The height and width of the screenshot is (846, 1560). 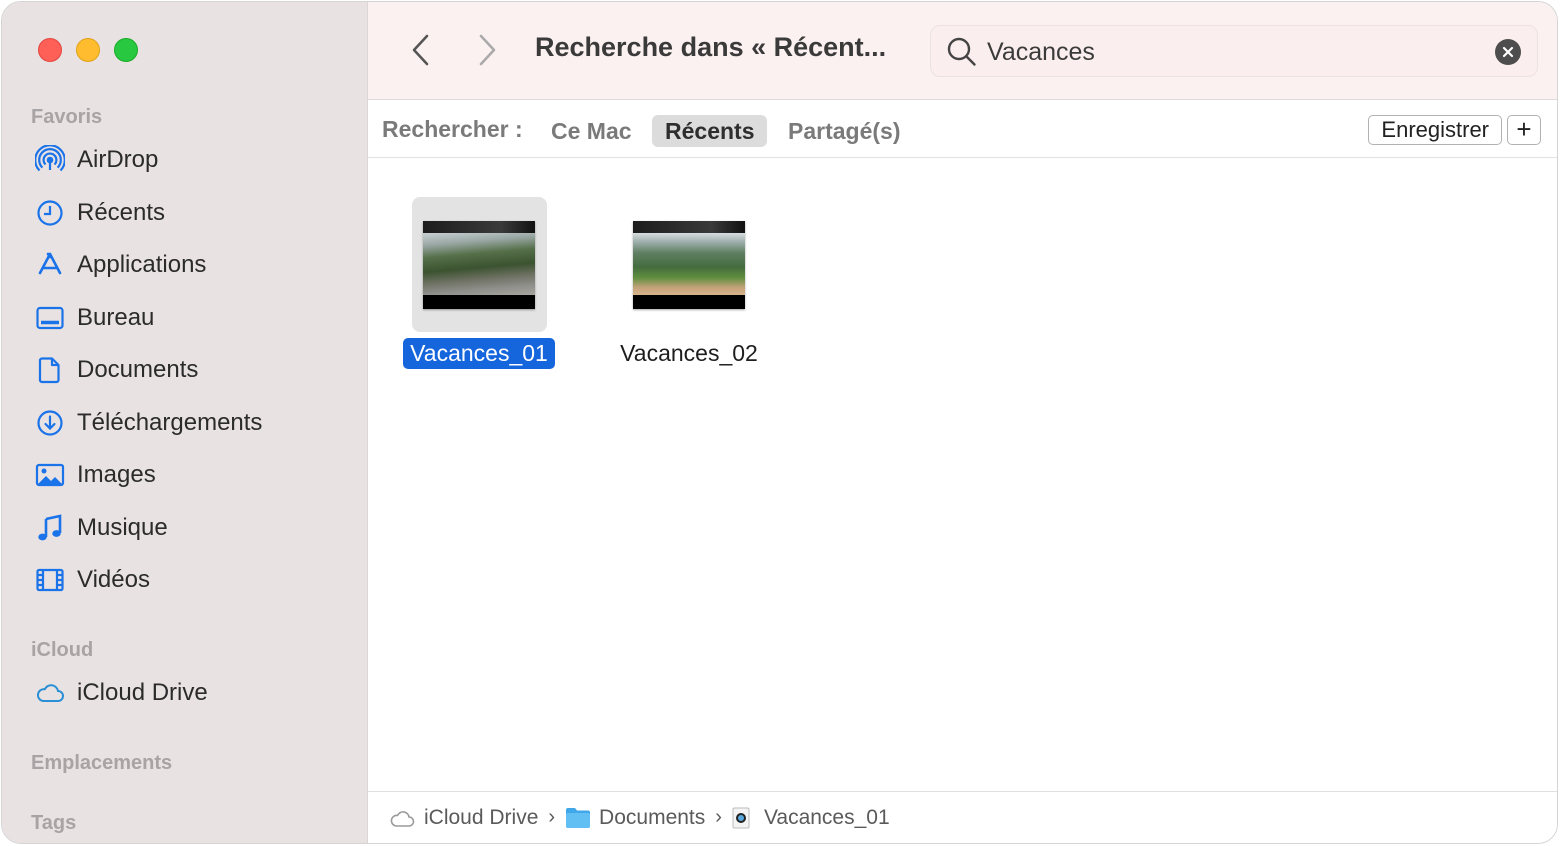 I want to click on airdrop-icon, so click(x=50, y=160).